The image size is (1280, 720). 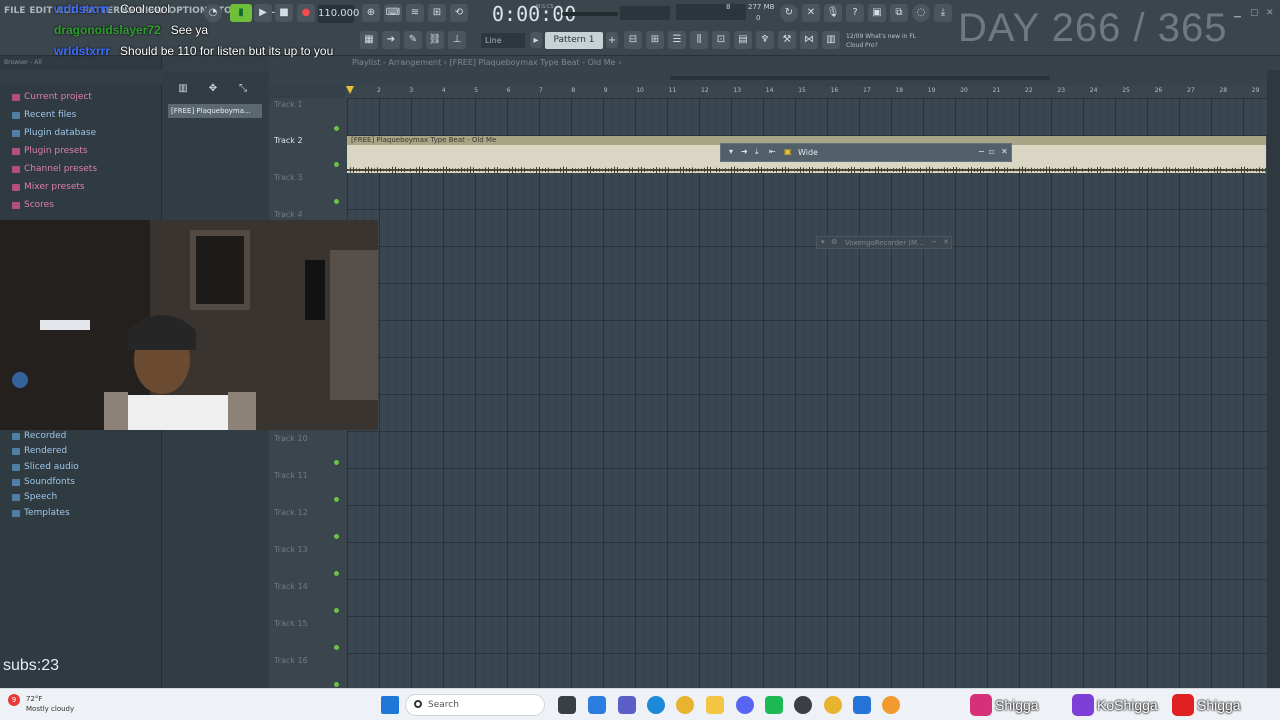 I want to click on edge-icon, so click(x=656, y=705).